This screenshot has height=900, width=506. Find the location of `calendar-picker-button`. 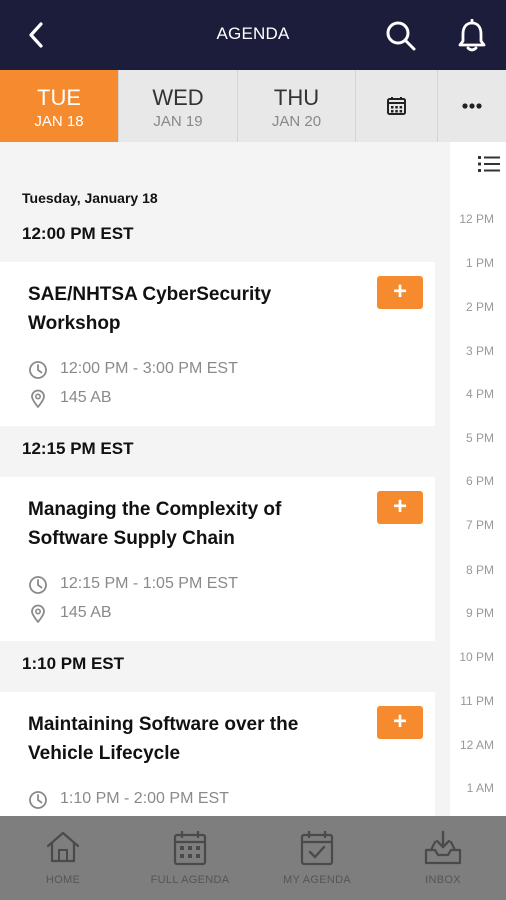

calendar-picker-button is located at coordinates (397, 106).